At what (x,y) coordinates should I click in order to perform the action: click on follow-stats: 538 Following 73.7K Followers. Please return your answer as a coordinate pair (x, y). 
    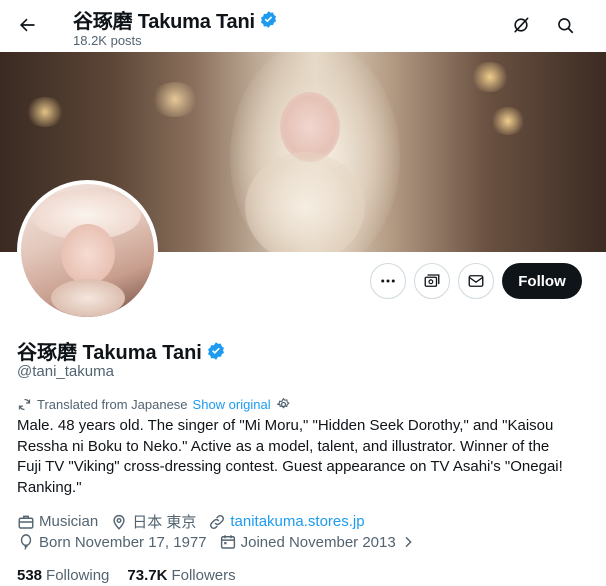
    Looking at the image, I should click on (135, 575).